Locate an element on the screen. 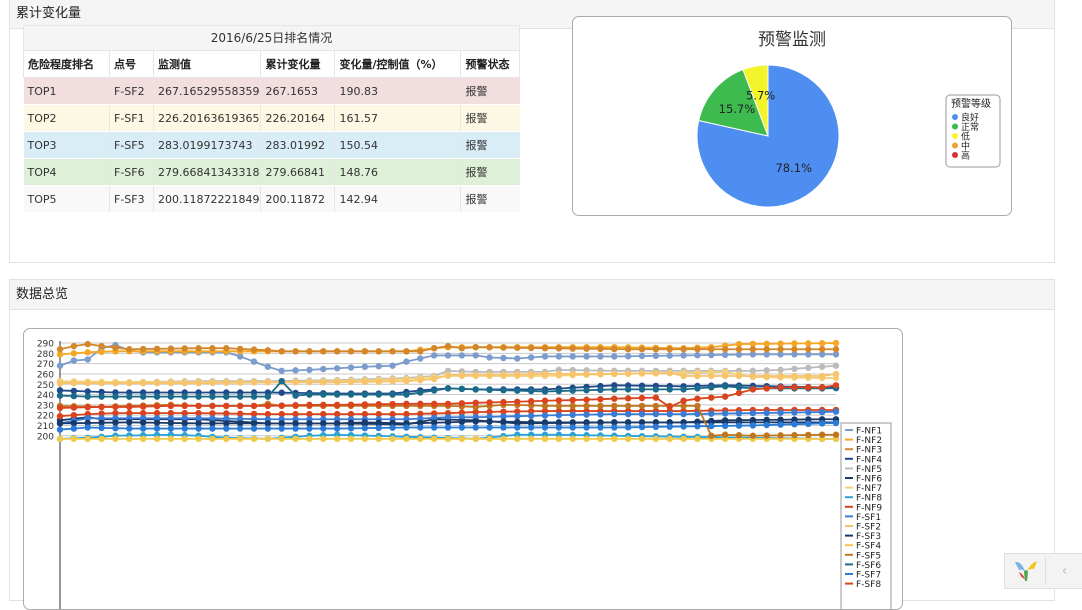  table-cell-rank: TOP1 is located at coordinates (66, 91).